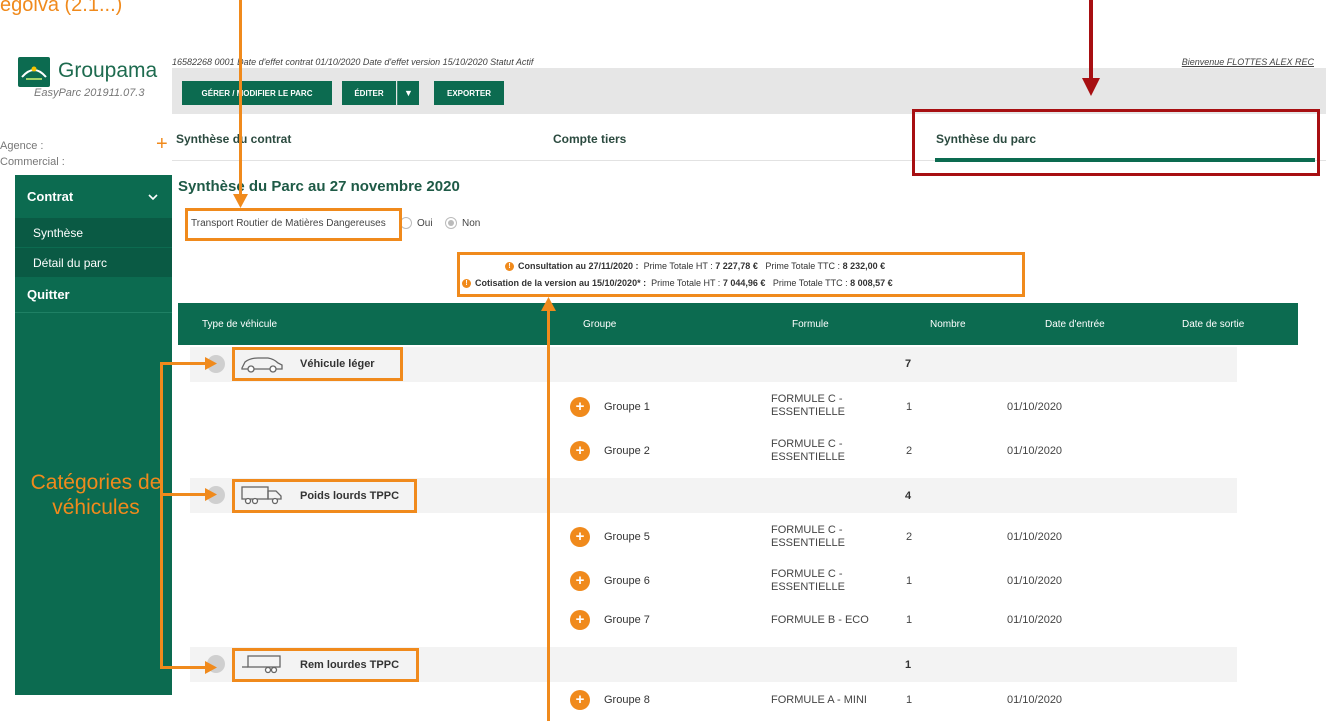 Image resolution: width=1326 pixels, height=721 pixels. Describe the element at coordinates (1248, 62) in the screenshot. I see `welcome-link: Bienvenue FLOTTES ALEX REC` at that location.